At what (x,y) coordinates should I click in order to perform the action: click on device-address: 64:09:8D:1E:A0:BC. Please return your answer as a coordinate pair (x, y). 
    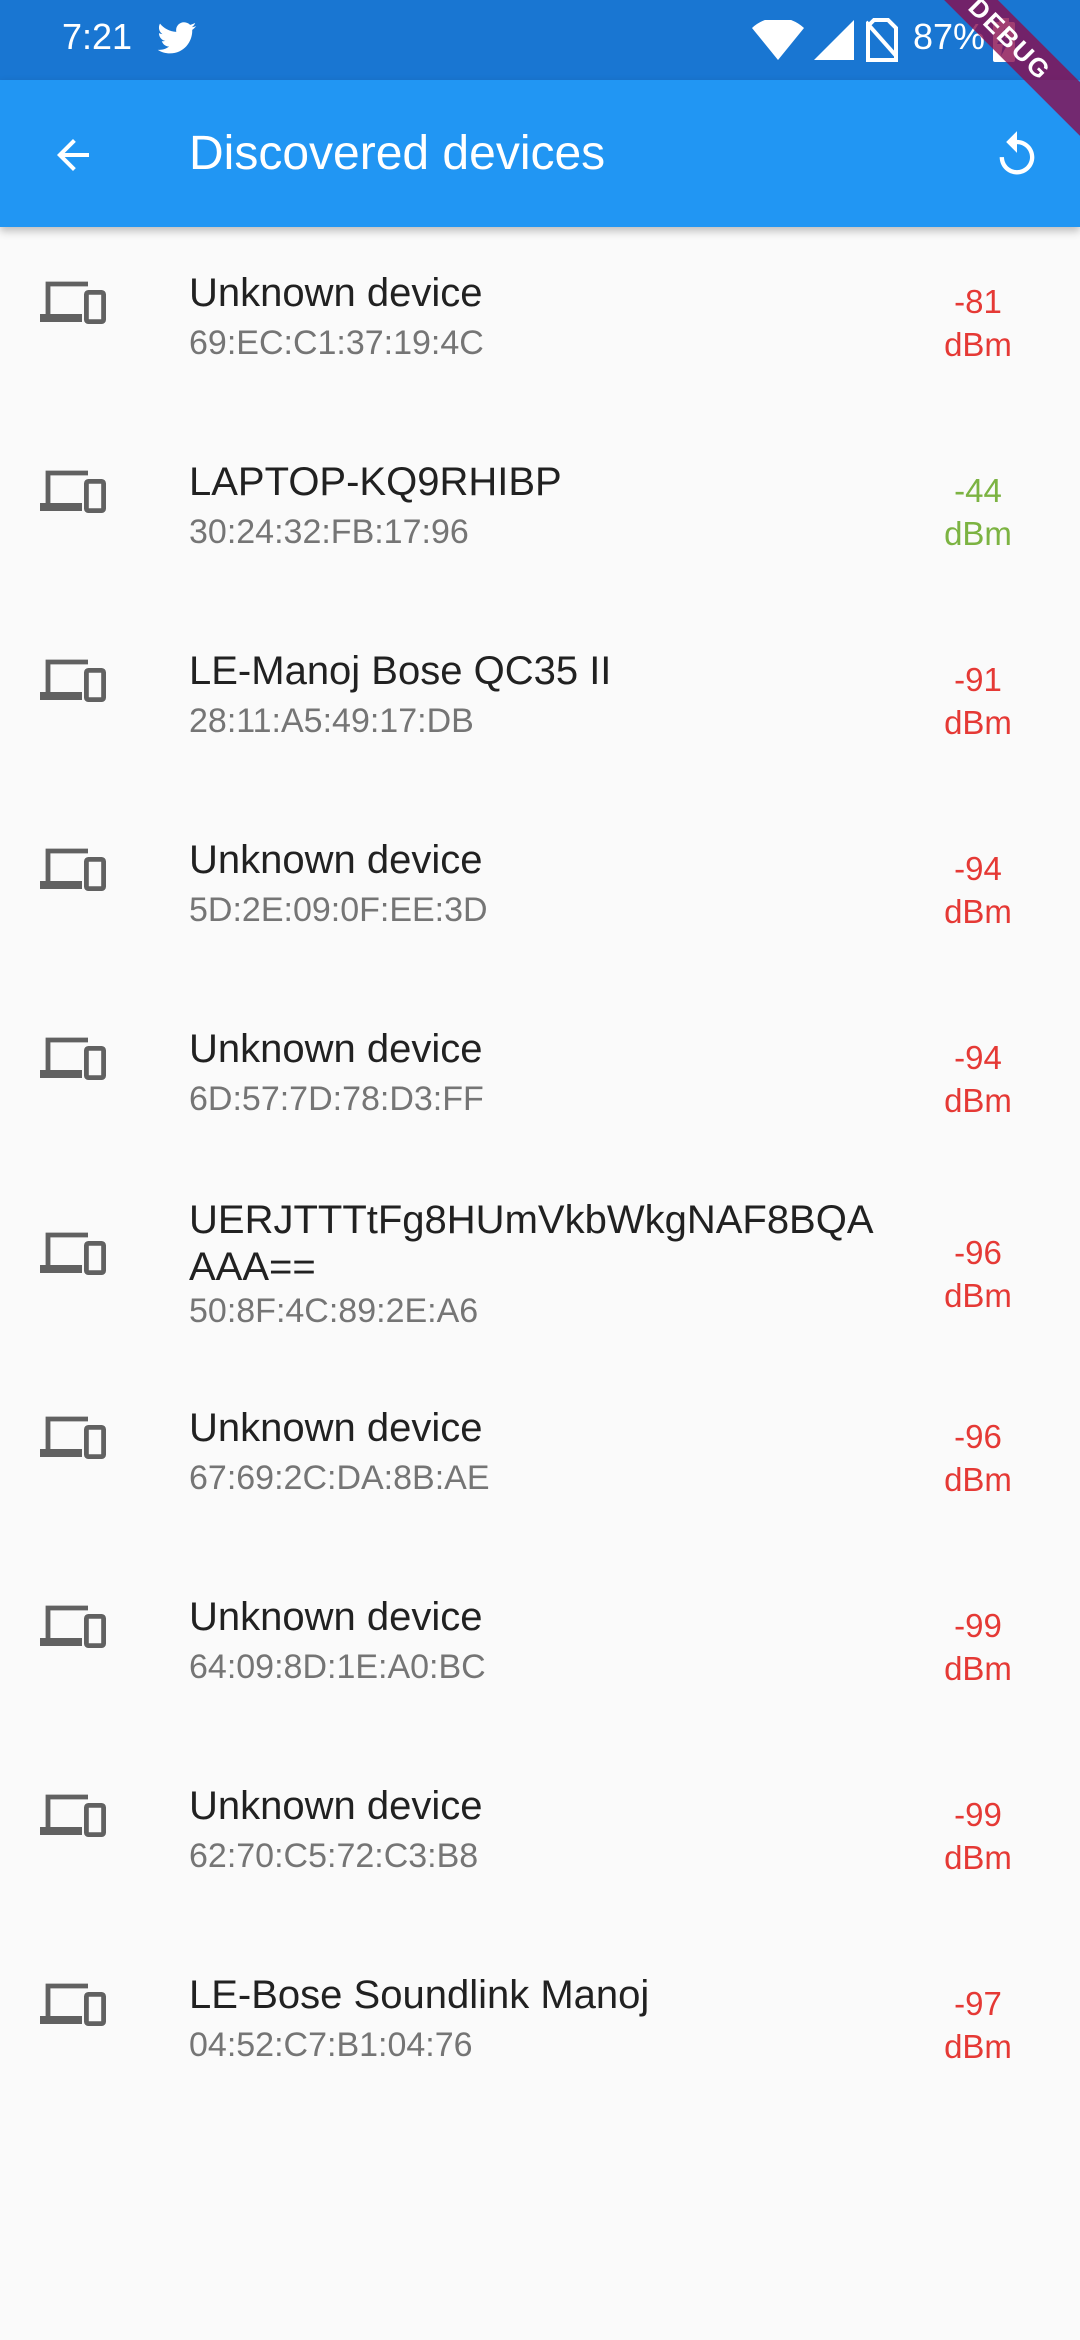
    Looking at the image, I should click on (337, 1667).